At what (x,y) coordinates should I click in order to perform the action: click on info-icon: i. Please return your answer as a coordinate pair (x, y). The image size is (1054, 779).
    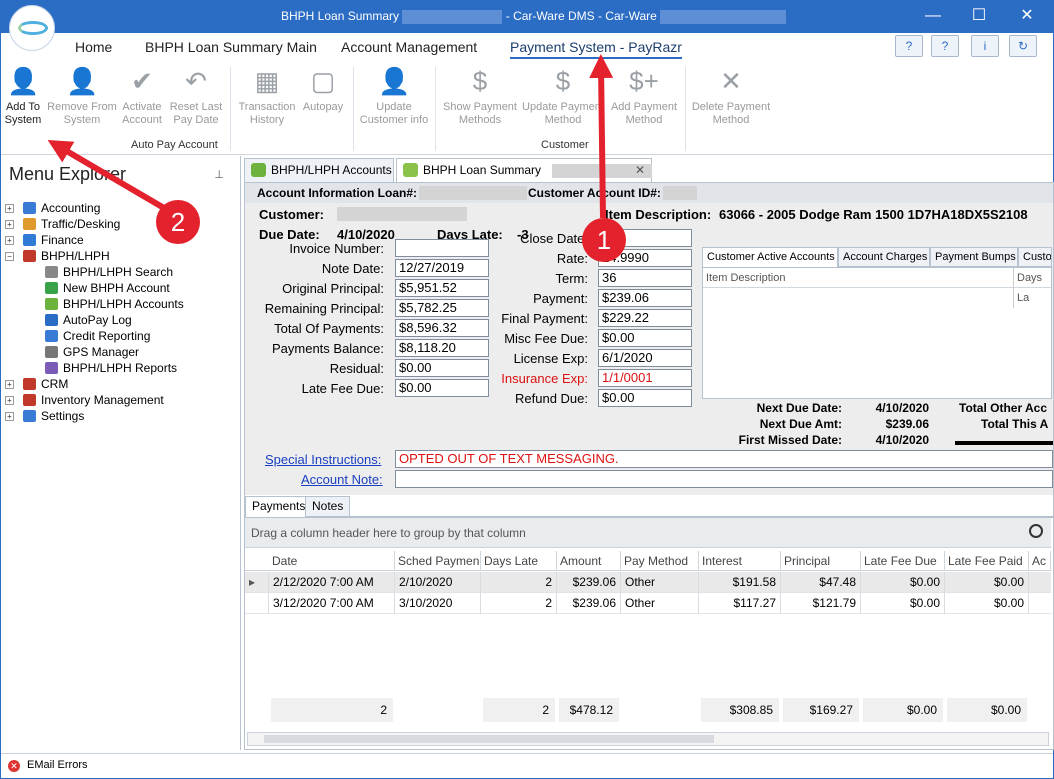
    Looking at the image, I should click on (985, 46).